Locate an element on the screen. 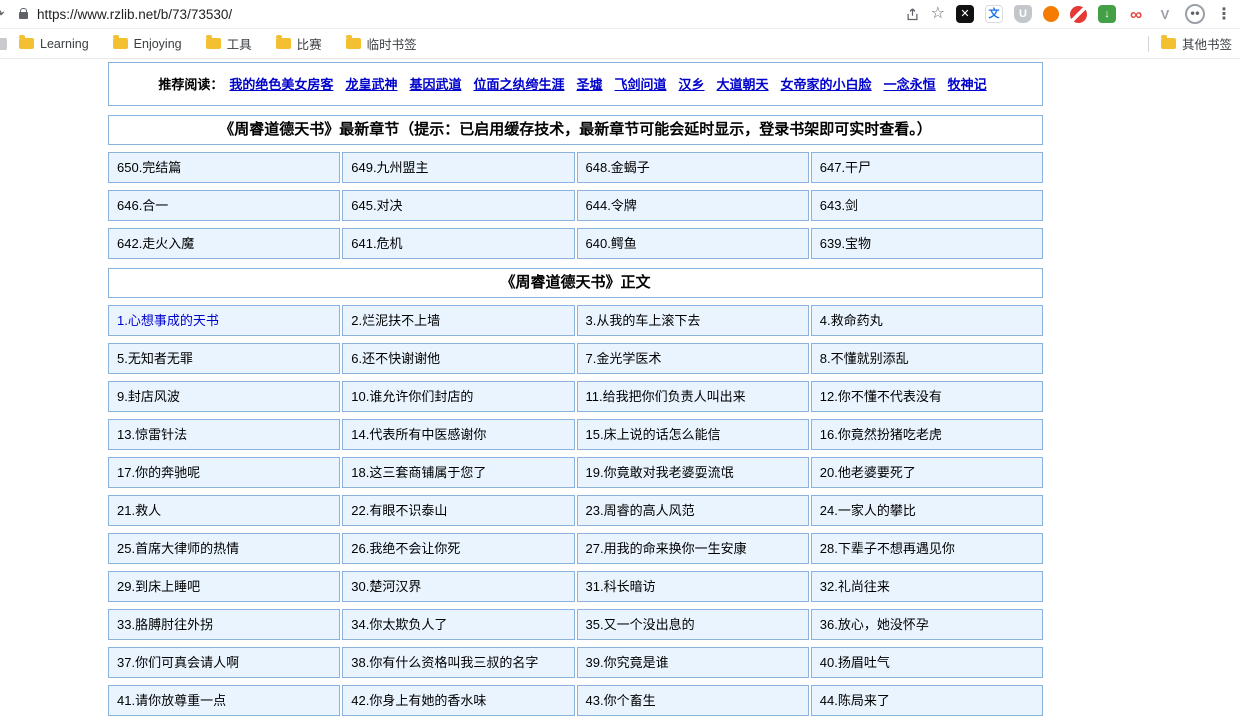 Image resolution: width=1240 pixels, height=721 pixels. bookmarks-separator is located at coordinates (1148, 43).